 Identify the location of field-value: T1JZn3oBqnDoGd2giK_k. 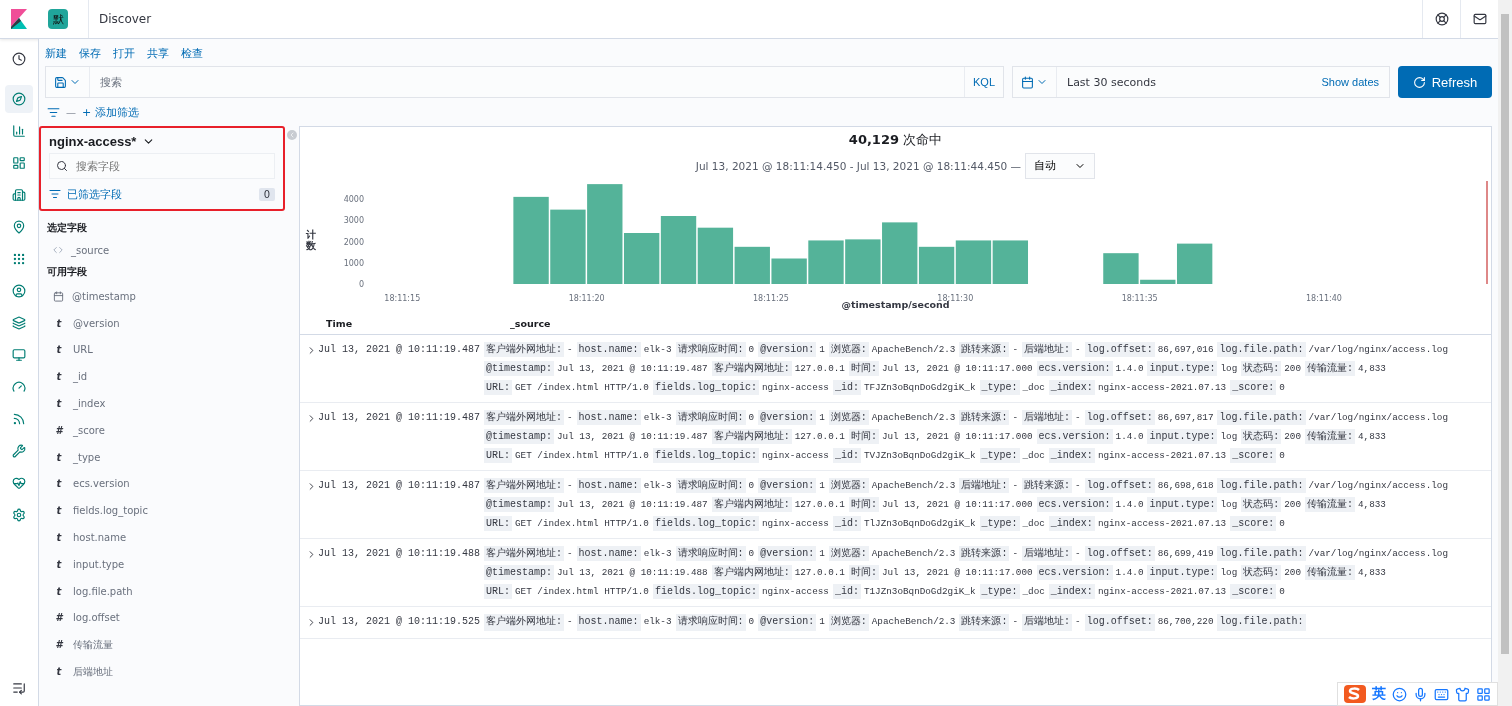
(919, 592).